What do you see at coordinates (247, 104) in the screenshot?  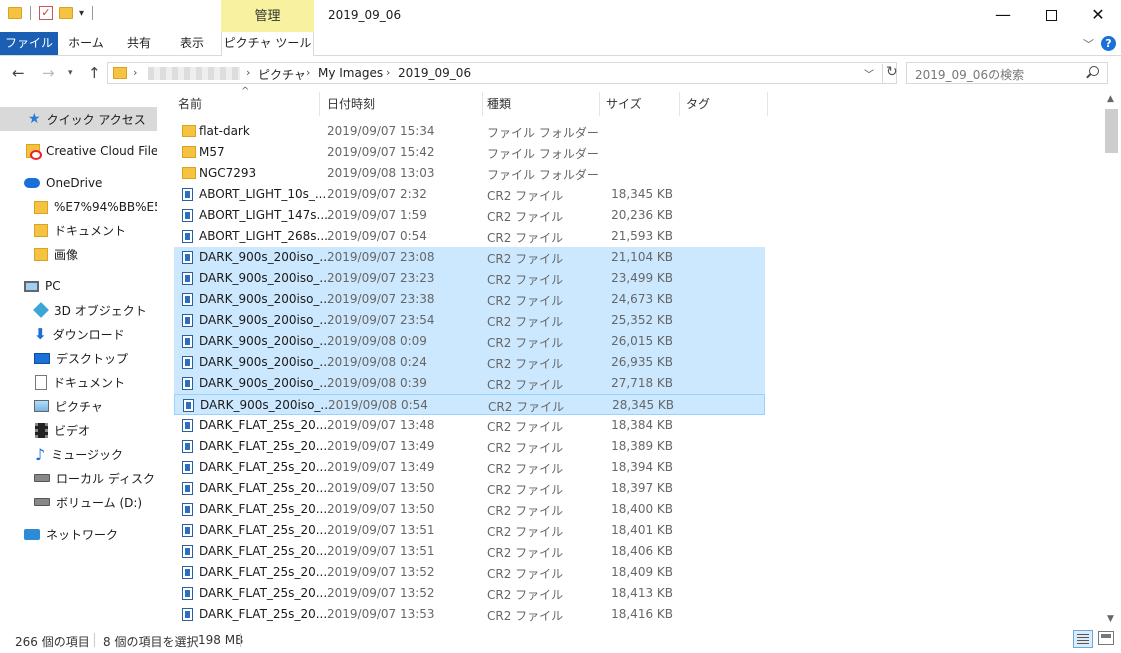 I see `column-header-name: 名前` at bounding box center [247, 104].